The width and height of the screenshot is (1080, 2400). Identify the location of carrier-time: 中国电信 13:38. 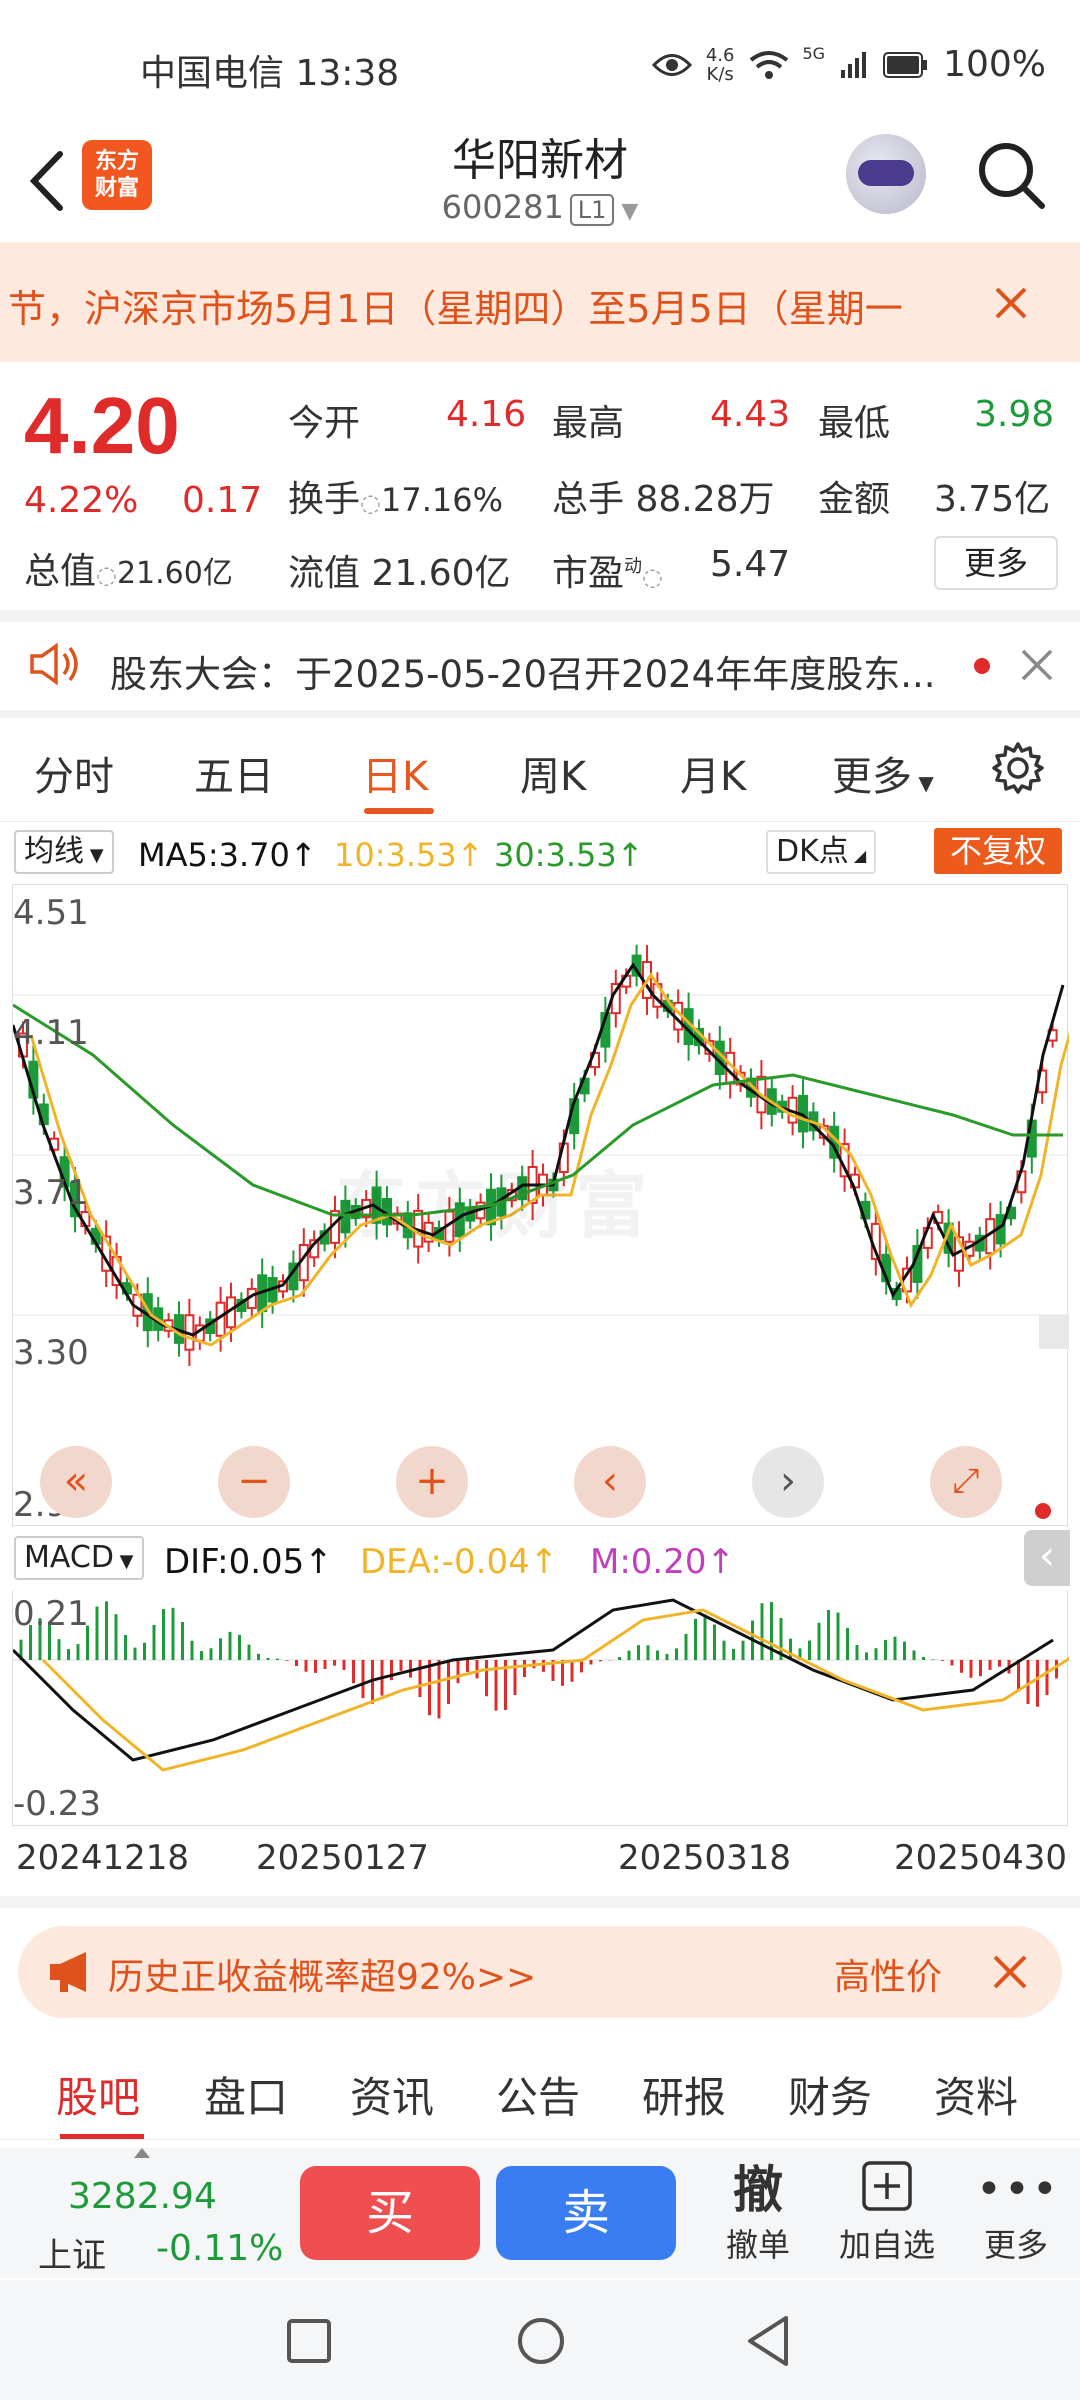
(270, 73).